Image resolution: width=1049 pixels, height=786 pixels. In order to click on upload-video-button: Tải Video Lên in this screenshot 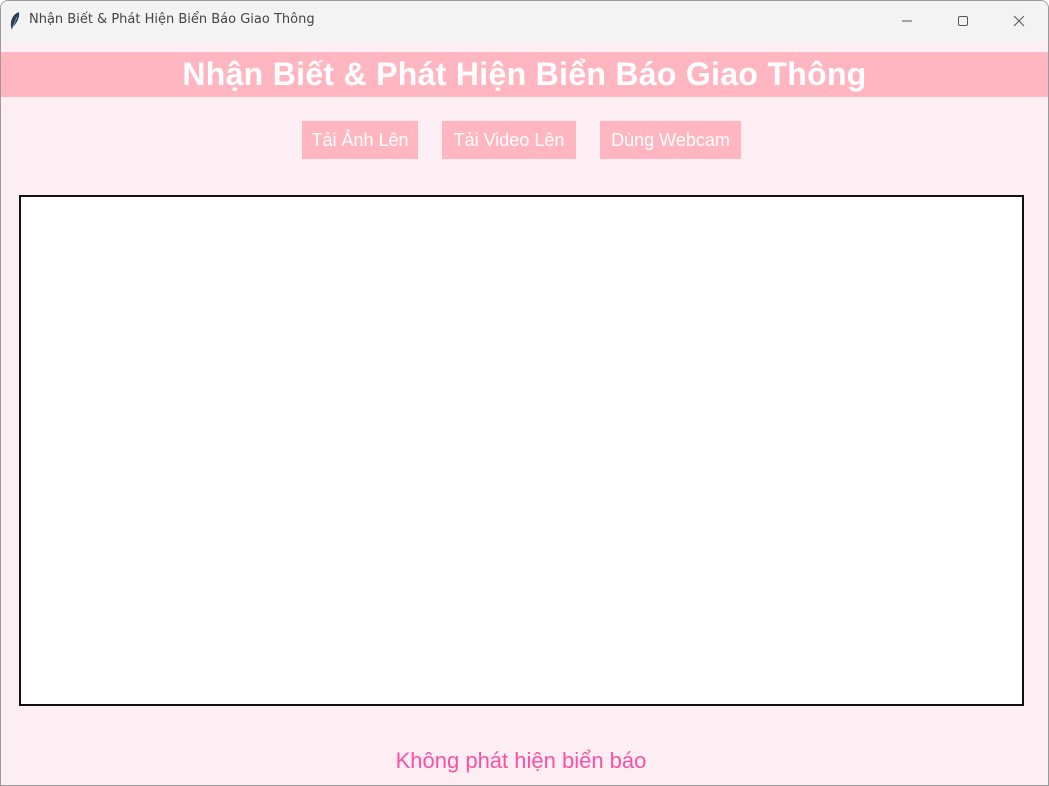, I will do `click(509, 140)`.